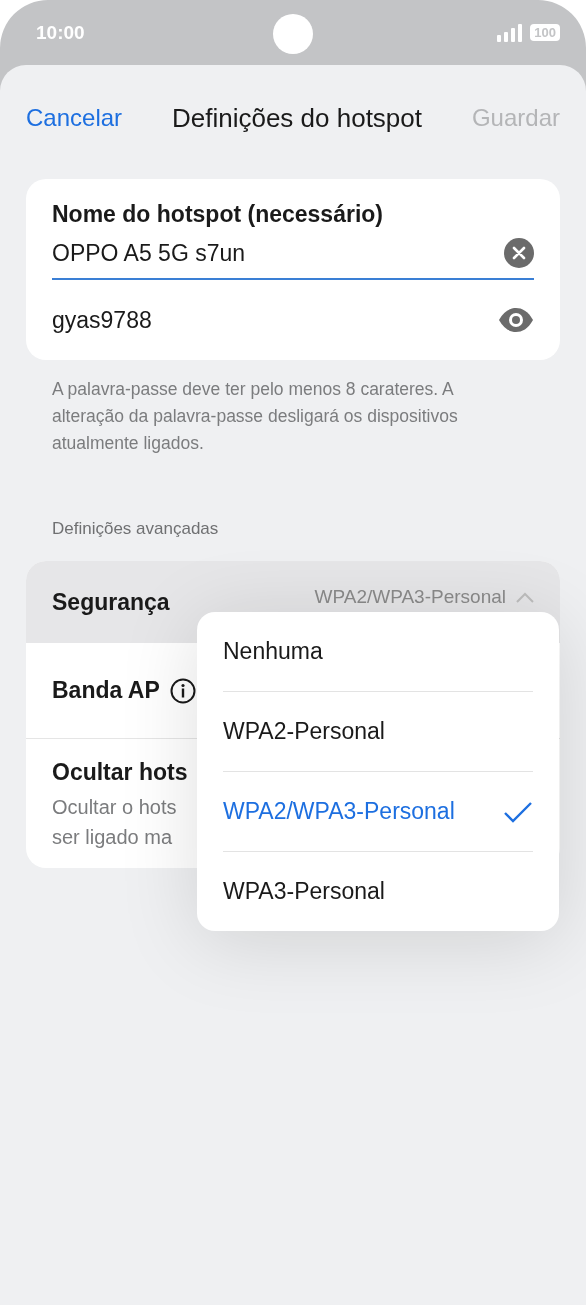  What do you see at coordinates (378, 732) in the screenshot?
I see `menu-option: WPA2-Personal` at bounding box center [378, 732].